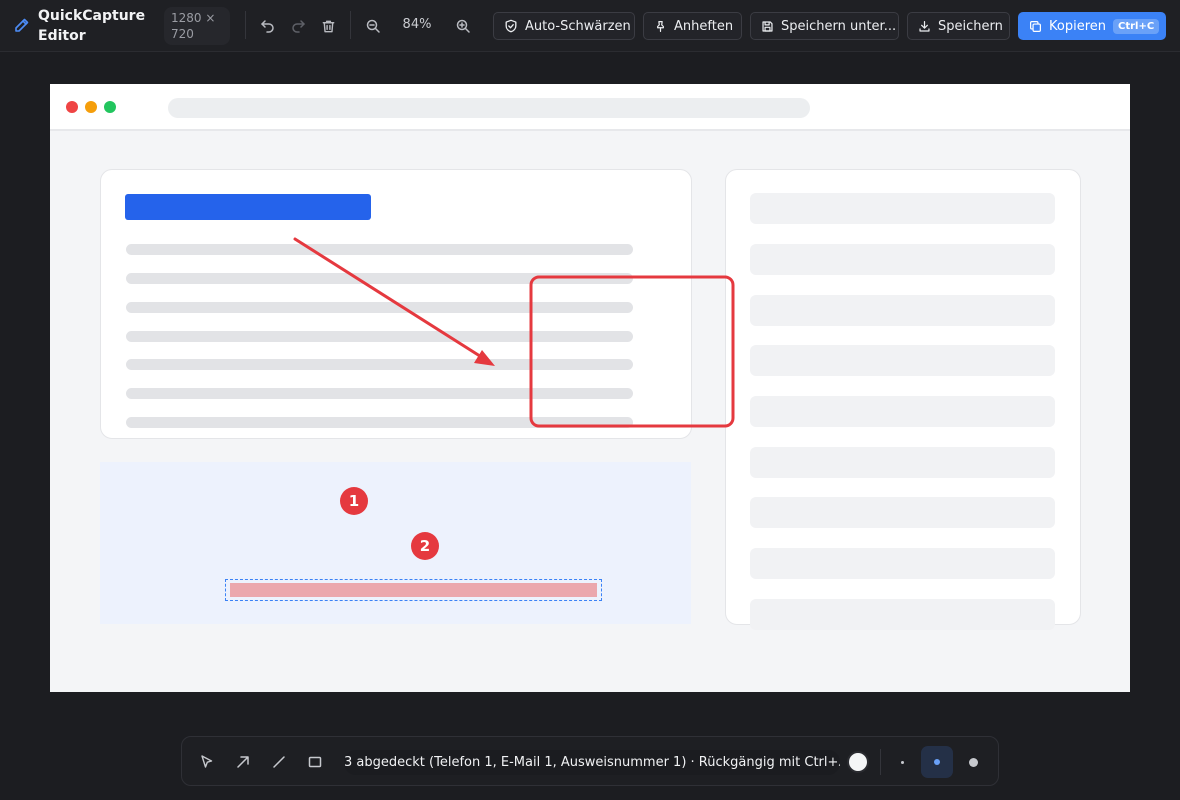  I want to click on zoom-level: 84%, so click(417, 24).